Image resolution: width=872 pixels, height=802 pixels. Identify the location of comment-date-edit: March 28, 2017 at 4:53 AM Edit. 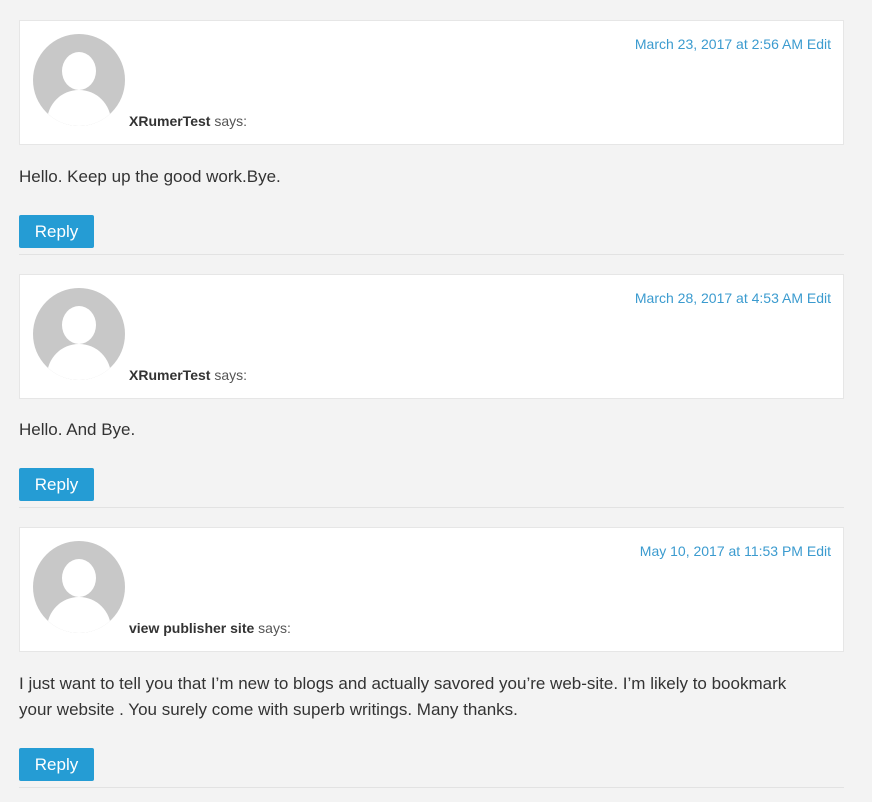
(733, 298).